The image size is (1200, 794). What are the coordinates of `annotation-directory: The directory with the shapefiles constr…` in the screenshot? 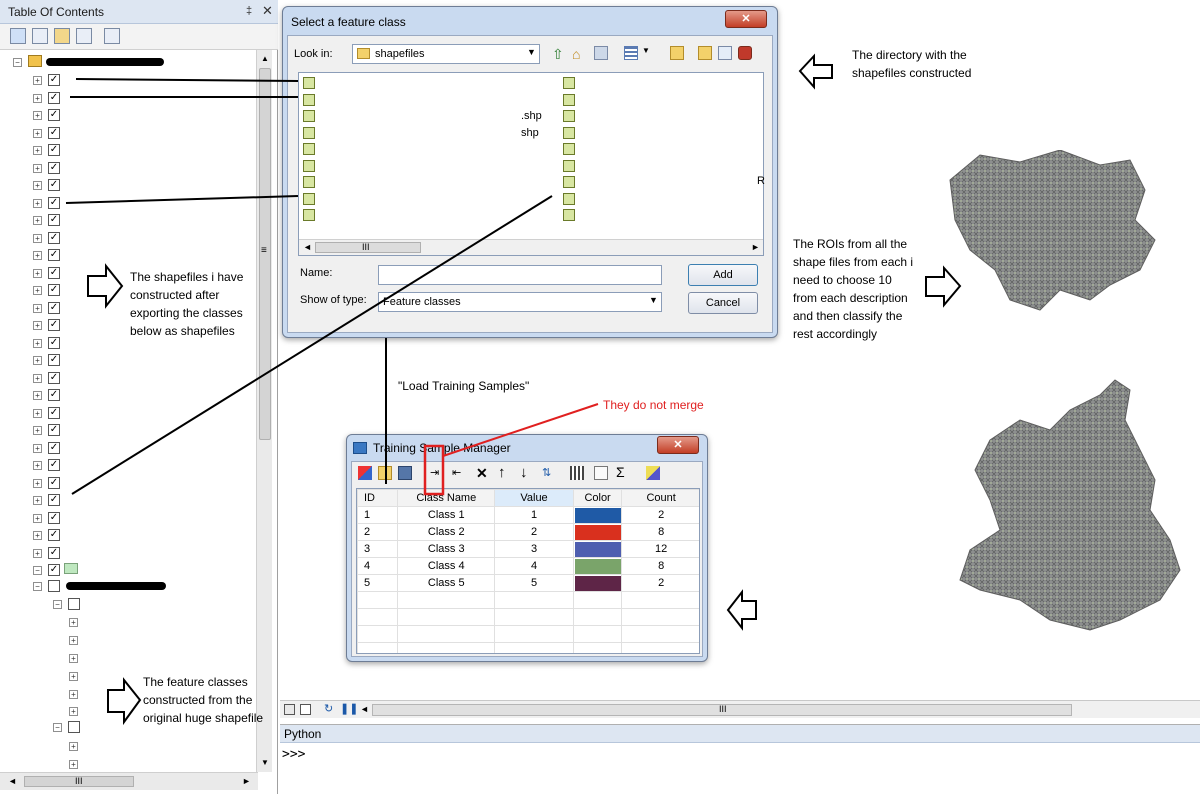 It's located at (912, 64).